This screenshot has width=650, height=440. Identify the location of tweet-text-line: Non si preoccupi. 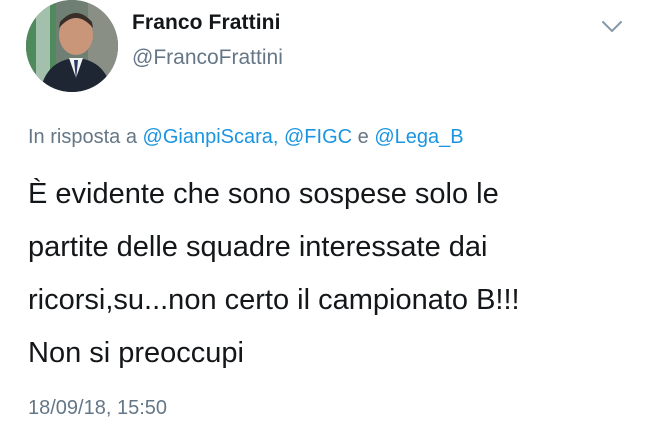
(136, 353).